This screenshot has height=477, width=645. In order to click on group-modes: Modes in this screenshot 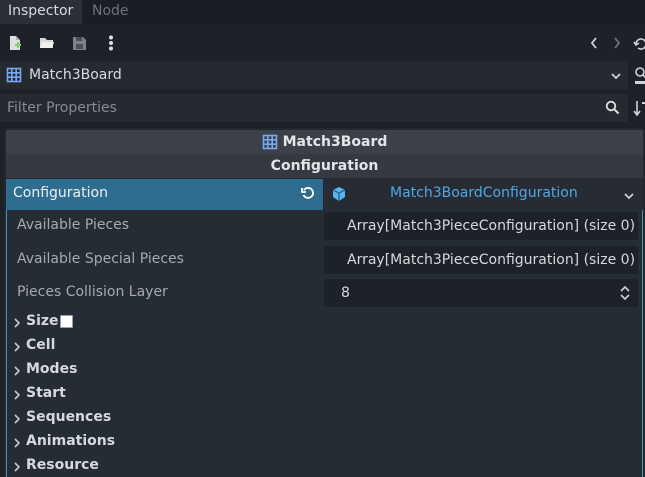, I will do `click(324, 369)`.